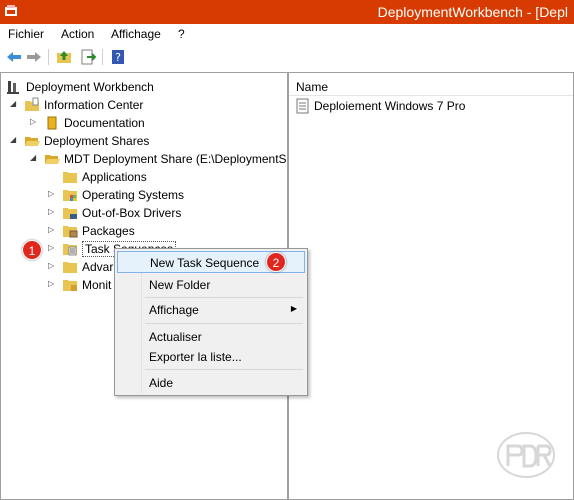 The height and width of the screenshot is (500, 574). Describe the element at coordinates (211, 310) in the screenshot. I see `menu-item-affichage: Affichage ▶` at that location.